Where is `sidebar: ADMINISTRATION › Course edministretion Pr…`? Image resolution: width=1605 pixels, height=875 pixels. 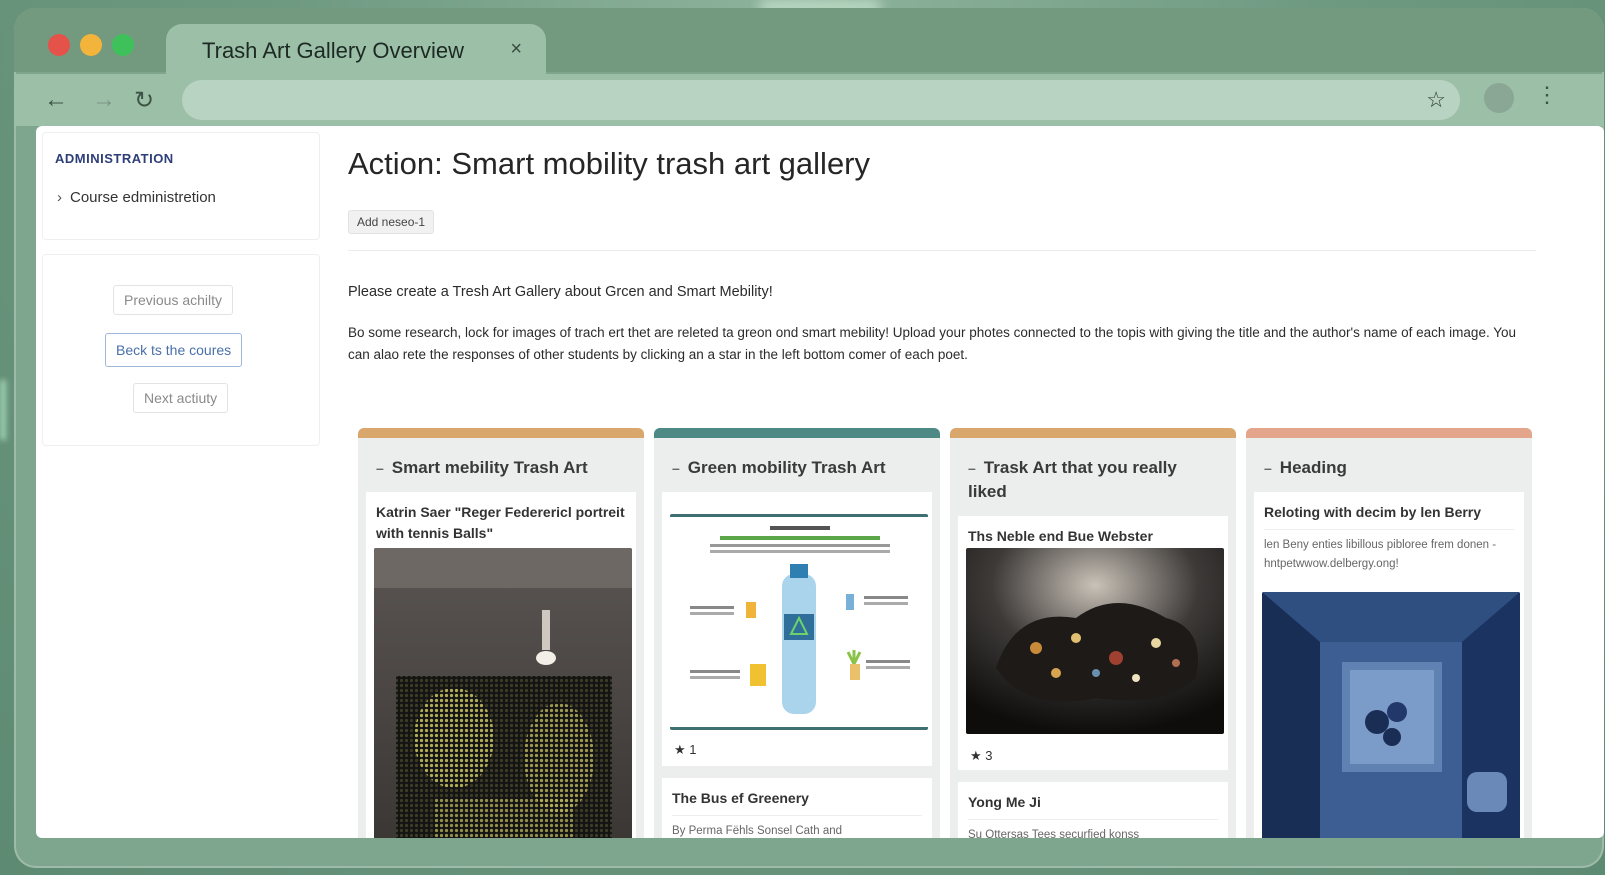 sidebar: ADMINISTRATION › Course edministretion Pr… is located at coordinates (180, 482).